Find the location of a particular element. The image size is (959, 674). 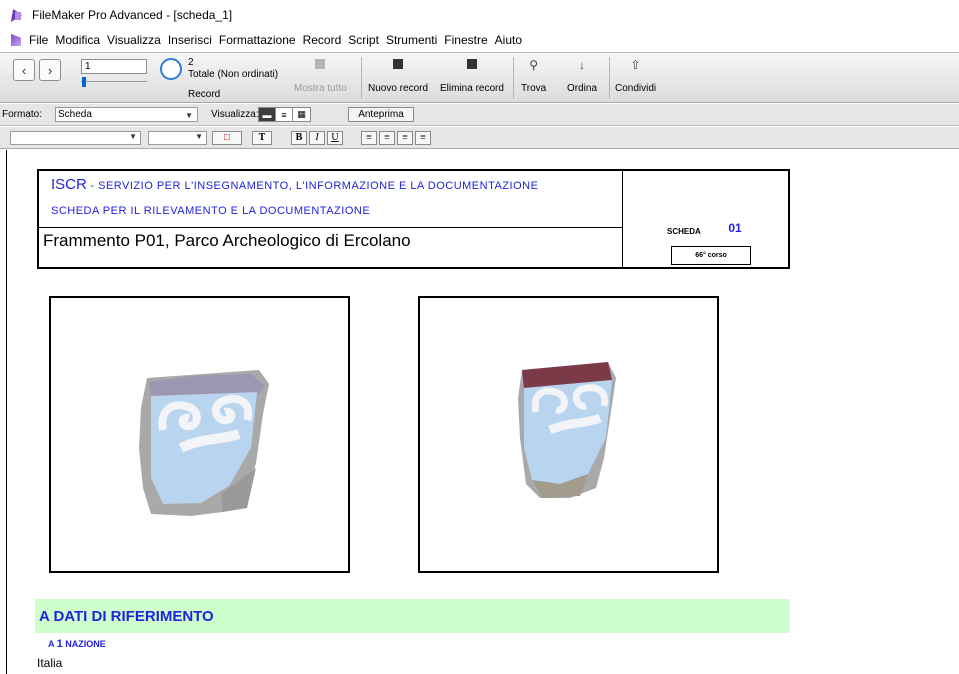

section-title: A DATI DI RIFERIMENTO is located at coordinates (126, 616).